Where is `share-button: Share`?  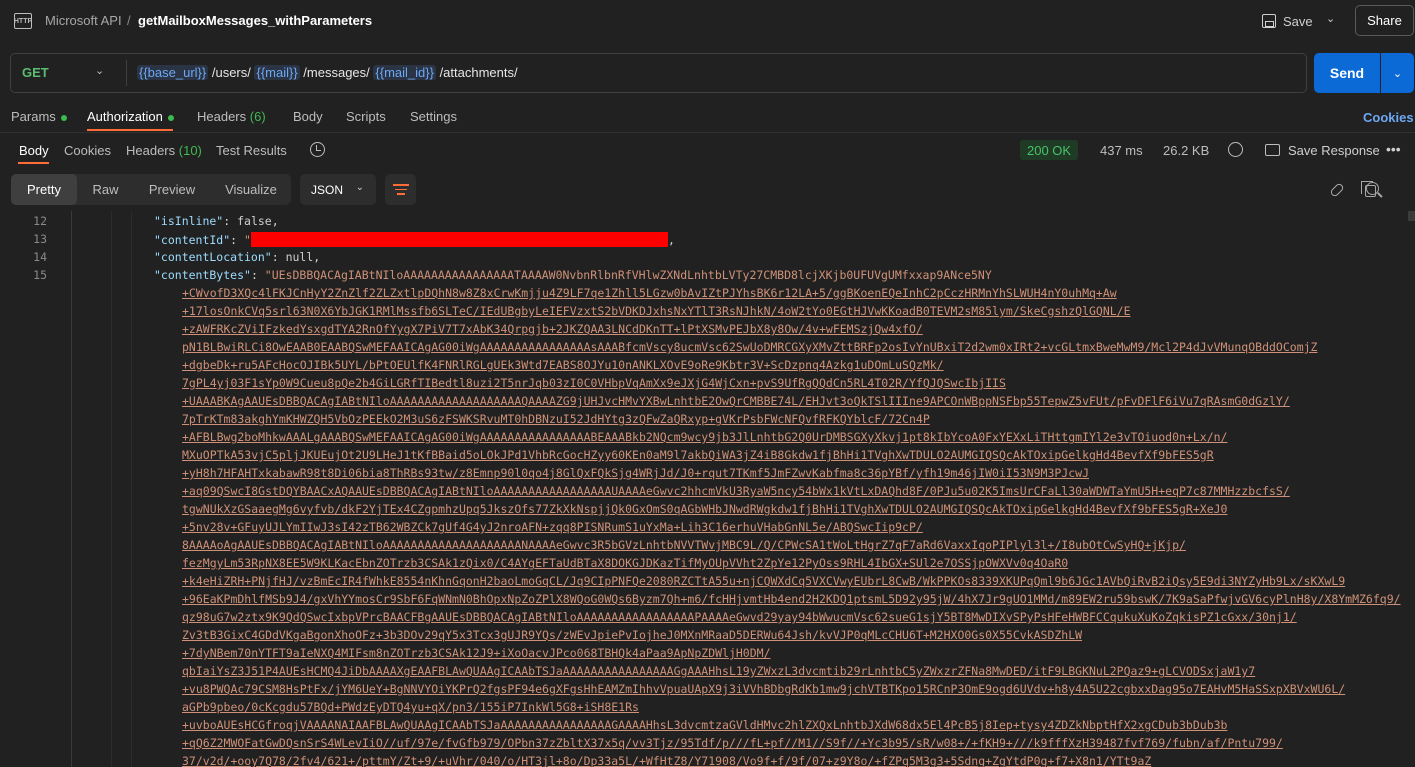 share-button: Share is located at coordinates (1384, 20).